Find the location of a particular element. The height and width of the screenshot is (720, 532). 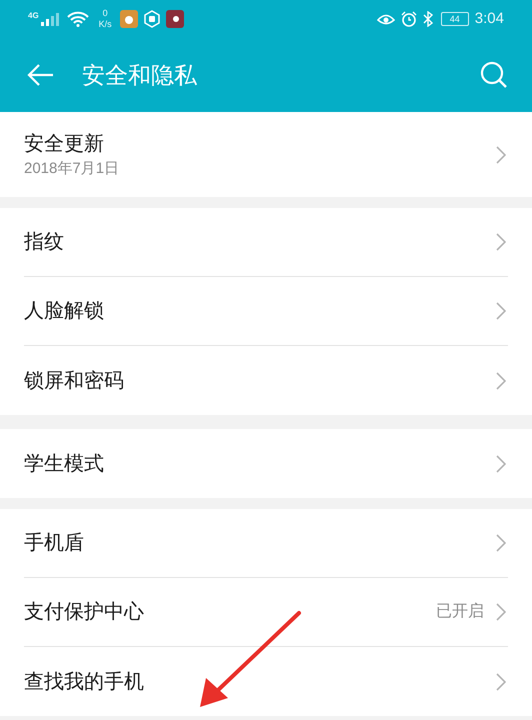

eye-icon is located at coordinates (385, 19).